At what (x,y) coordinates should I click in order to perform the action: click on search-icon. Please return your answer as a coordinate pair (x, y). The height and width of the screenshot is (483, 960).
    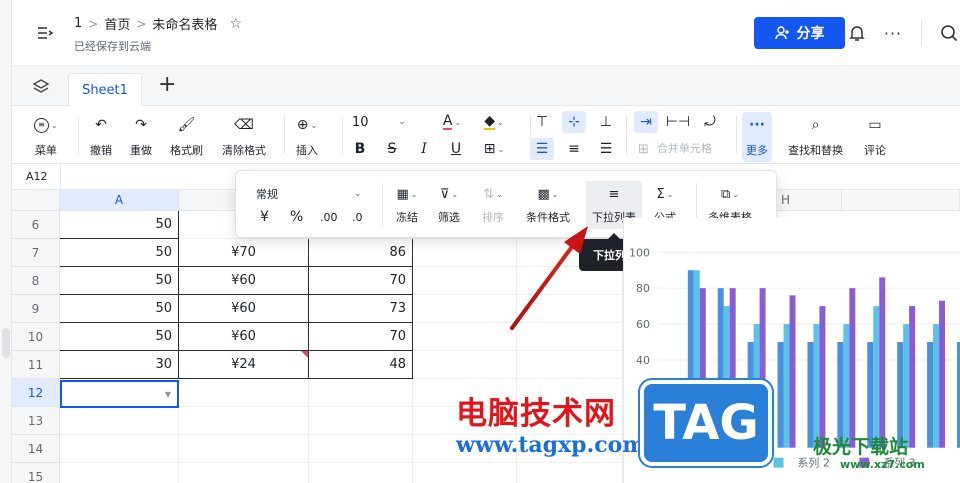
    Looking at the image, I should click on (949, 33).